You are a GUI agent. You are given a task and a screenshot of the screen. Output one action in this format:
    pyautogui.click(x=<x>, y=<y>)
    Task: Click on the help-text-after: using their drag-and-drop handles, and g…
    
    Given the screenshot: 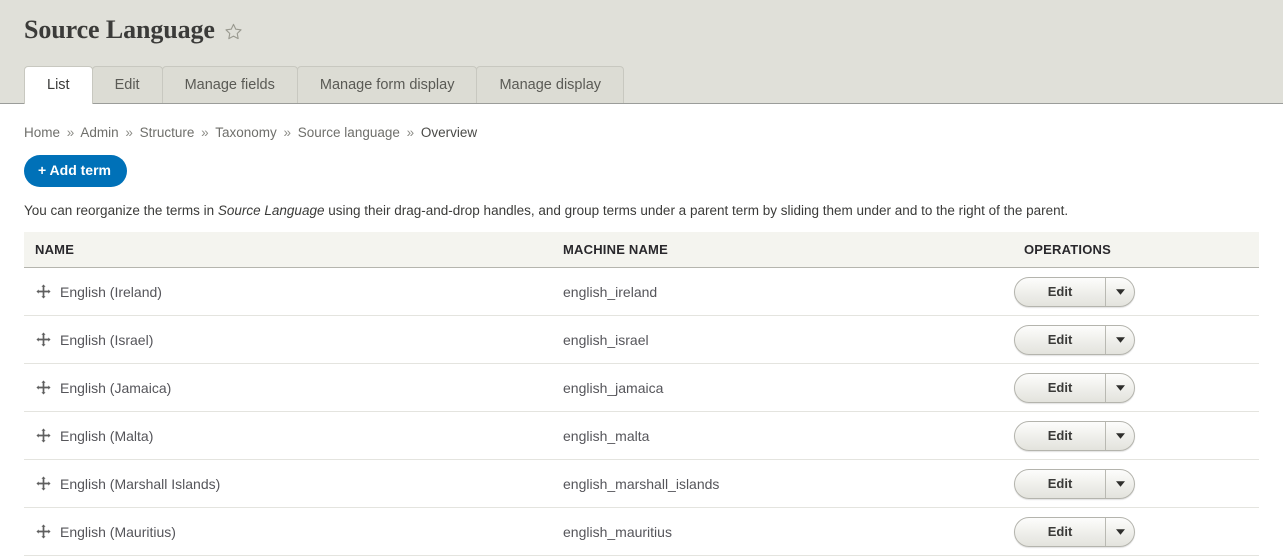 What is the action you would take?
    pyautogui.click(x=696, y=210)
    